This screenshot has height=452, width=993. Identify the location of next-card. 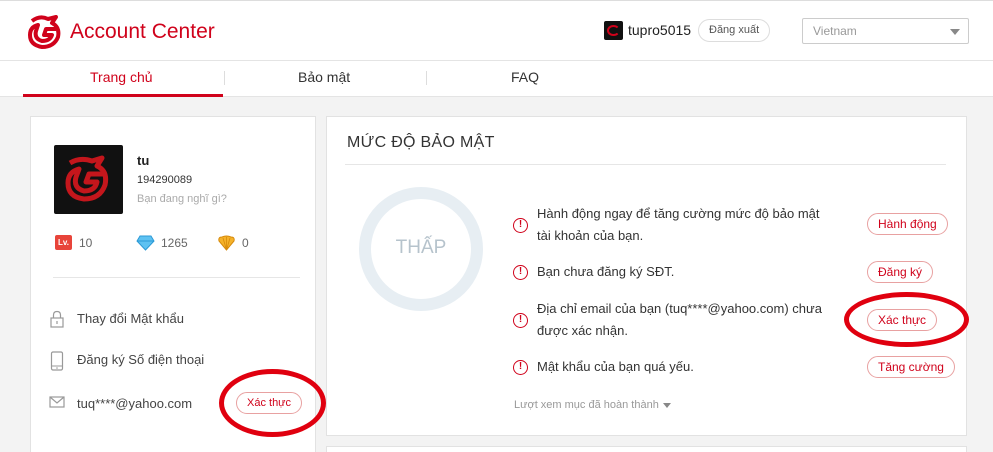
(646, 449).